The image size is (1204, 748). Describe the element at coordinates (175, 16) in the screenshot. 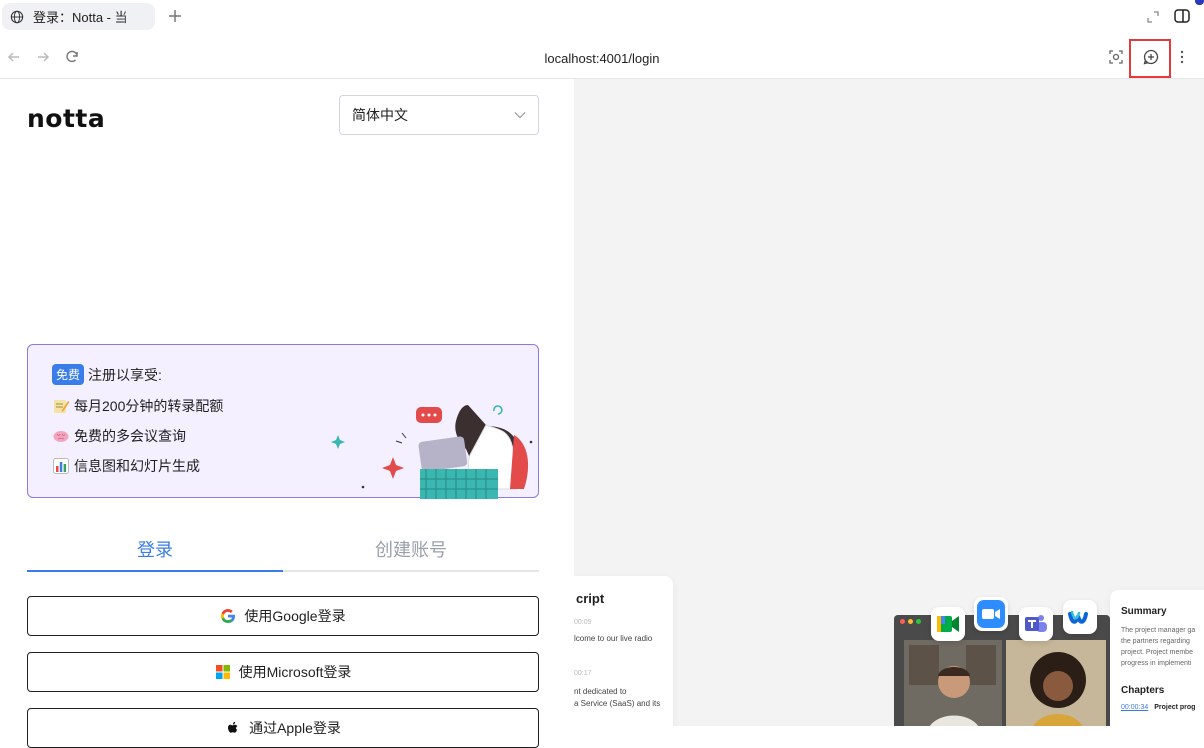

I see `new-tab-plus-icon` at that location.